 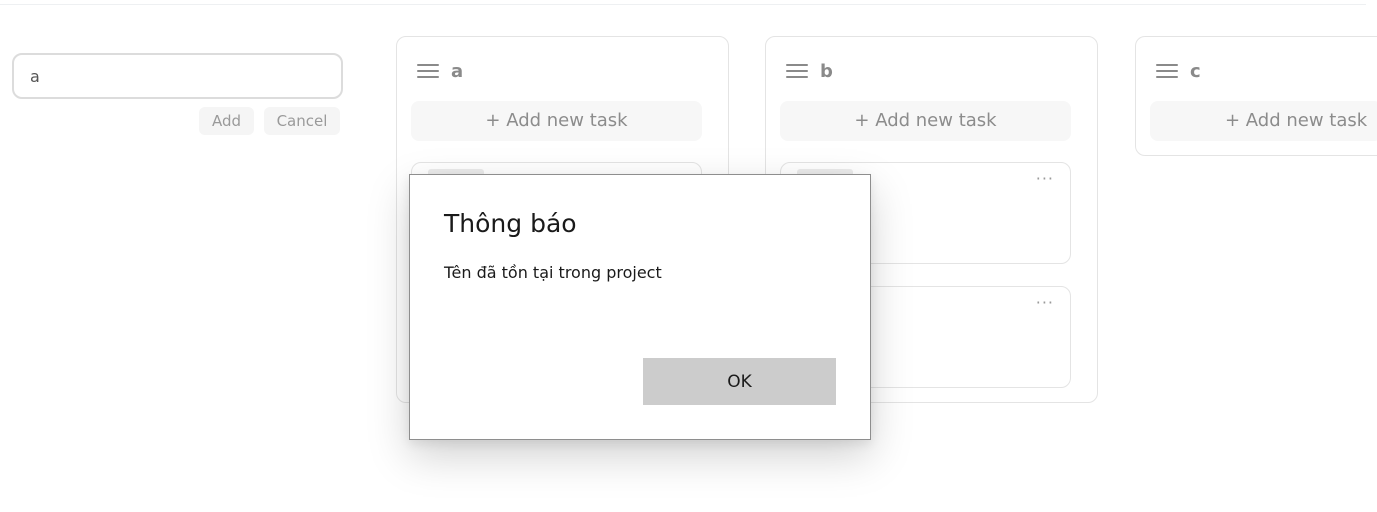 What do you see at coordinates (809, 71) in the screenshot?
I see `column-header: b` at bounding box center [809, 71].